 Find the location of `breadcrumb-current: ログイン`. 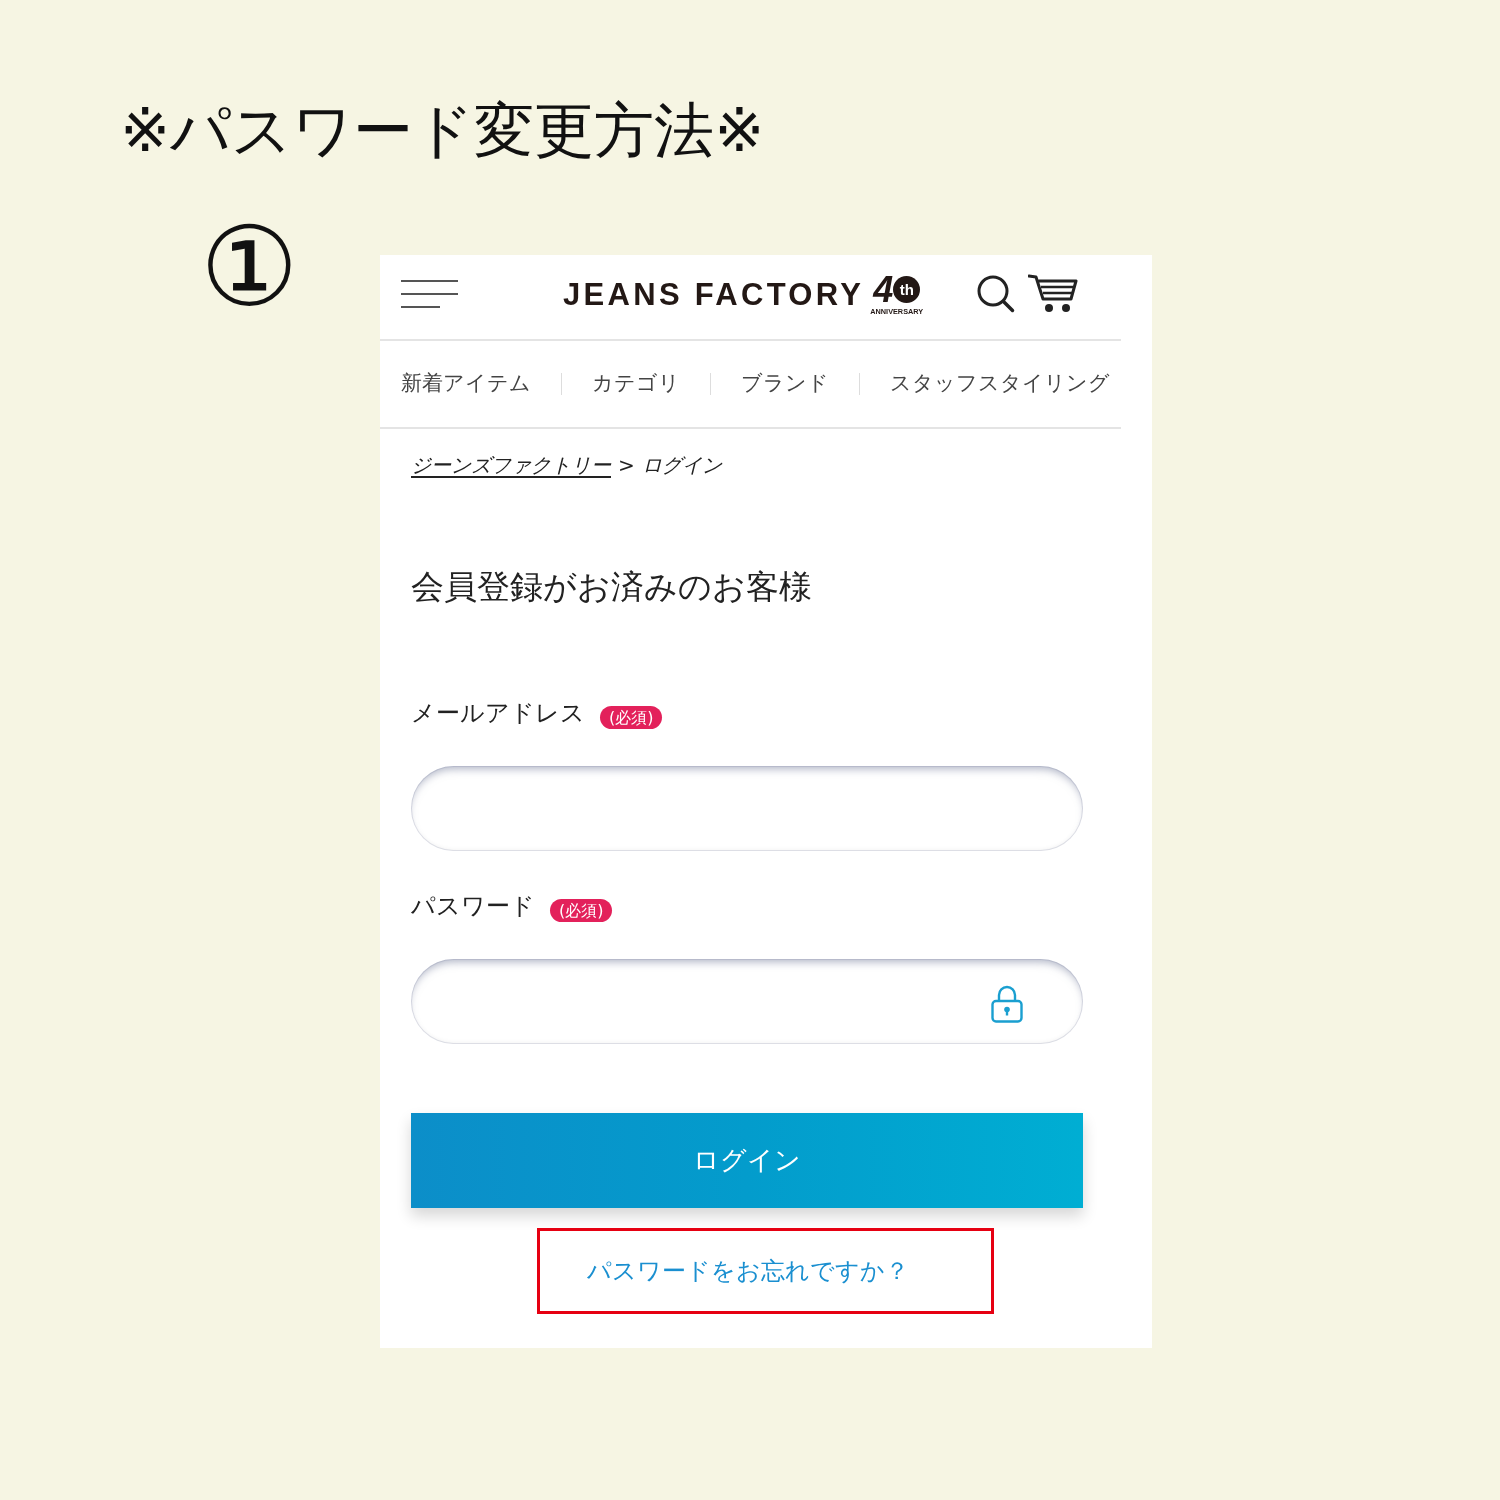

breadcrumb-current: ログイン is located at coordinates (681, 465).